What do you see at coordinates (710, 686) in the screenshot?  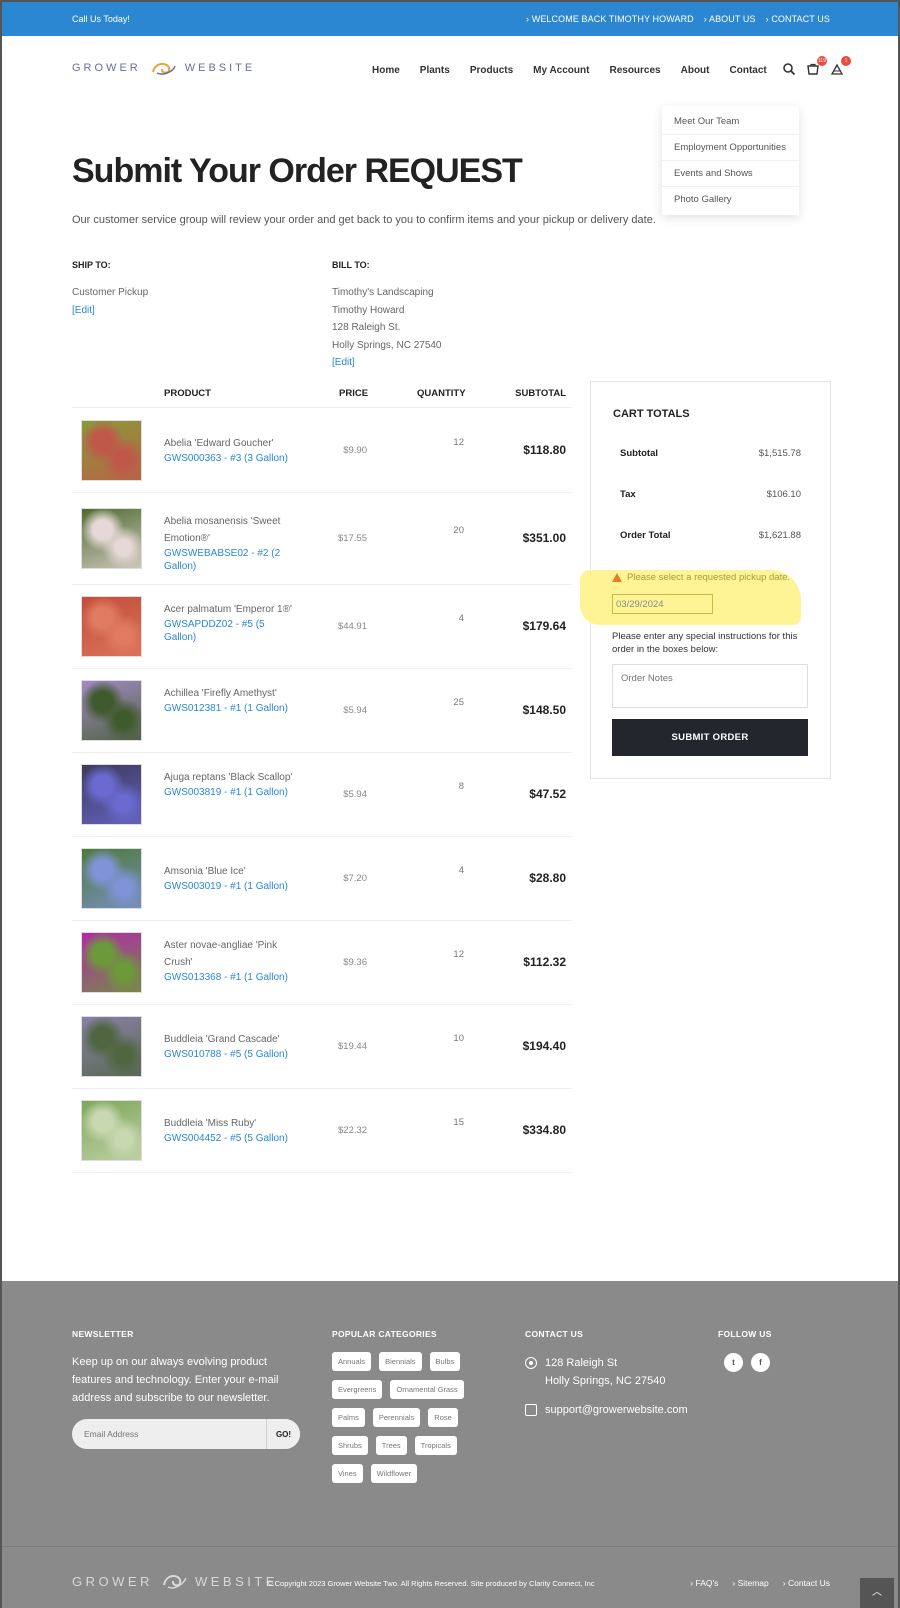 I see `order-notes-textarea` at bounding box center [710, 686].